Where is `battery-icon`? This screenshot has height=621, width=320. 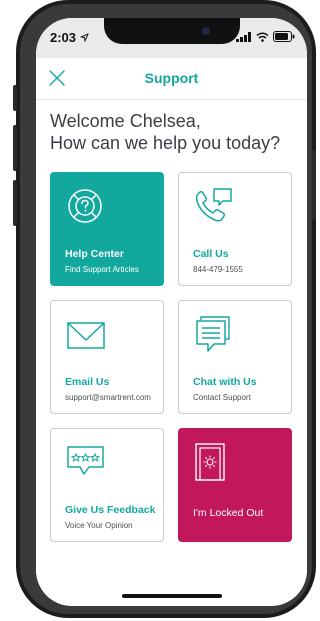 battery-icon is located at coordinates (284, 36).